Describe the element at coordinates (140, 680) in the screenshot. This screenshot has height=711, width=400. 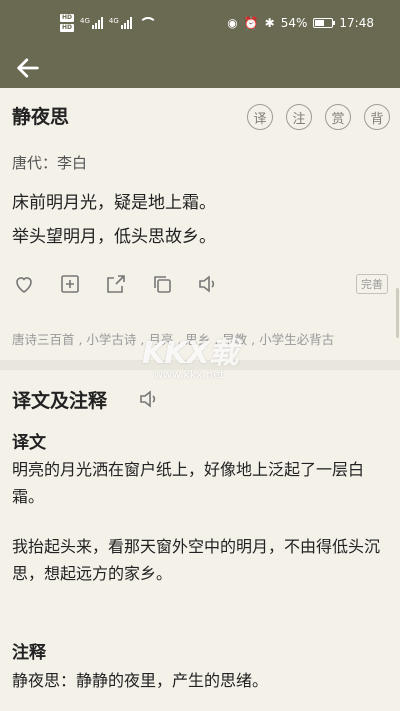
I see `notes-paragraph: 静夜思：静静的夜里，产生的思绪。` at that location.